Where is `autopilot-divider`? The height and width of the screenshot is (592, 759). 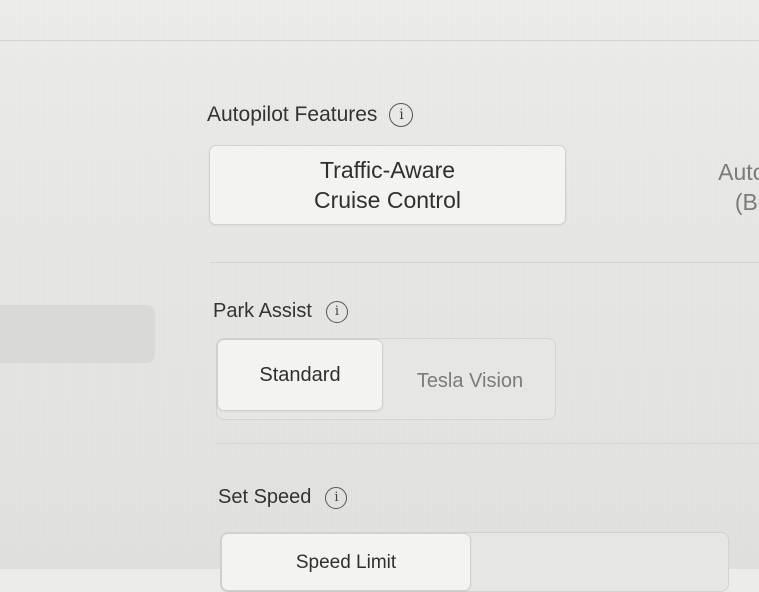
autopilot-divider is located at coordinates (484, 262).